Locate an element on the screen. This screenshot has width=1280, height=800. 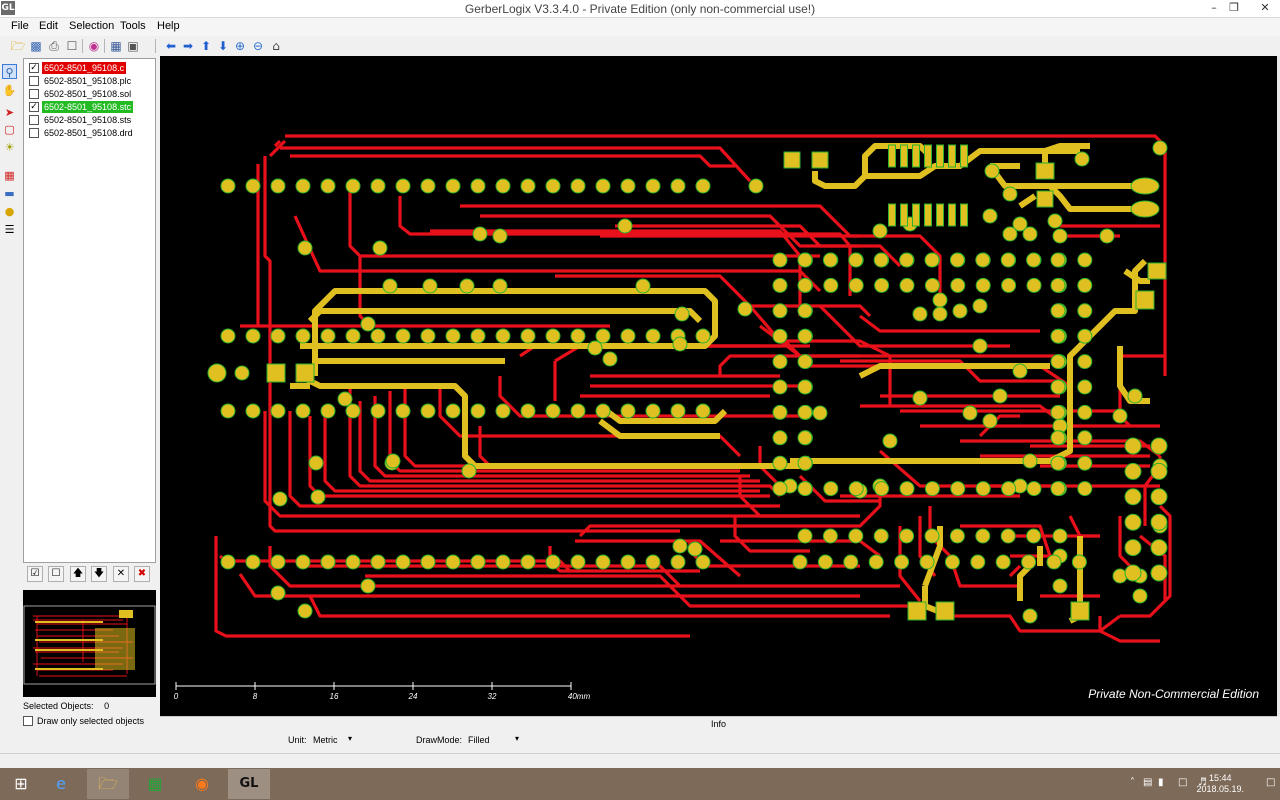
restore-icon: ❐ is located at coordinates (1234, 8).